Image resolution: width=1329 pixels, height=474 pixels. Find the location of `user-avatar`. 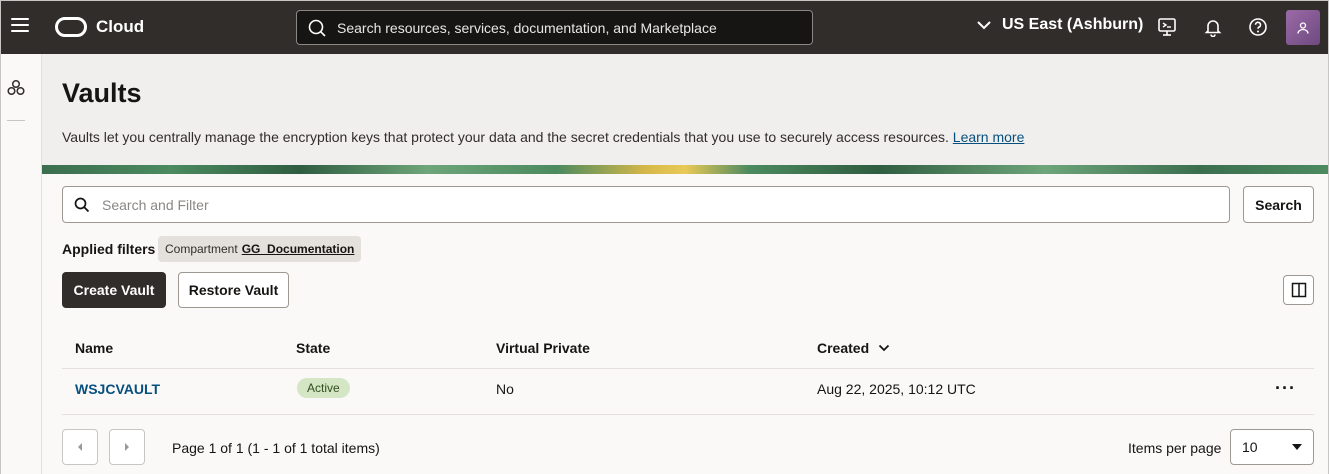

user-avatar is located at coordinates (1303, 27).